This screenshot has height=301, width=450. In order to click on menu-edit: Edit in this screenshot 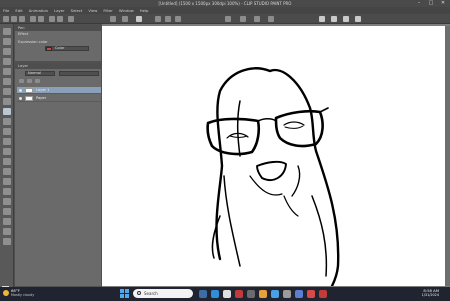, I will do `click(18, 10)`.